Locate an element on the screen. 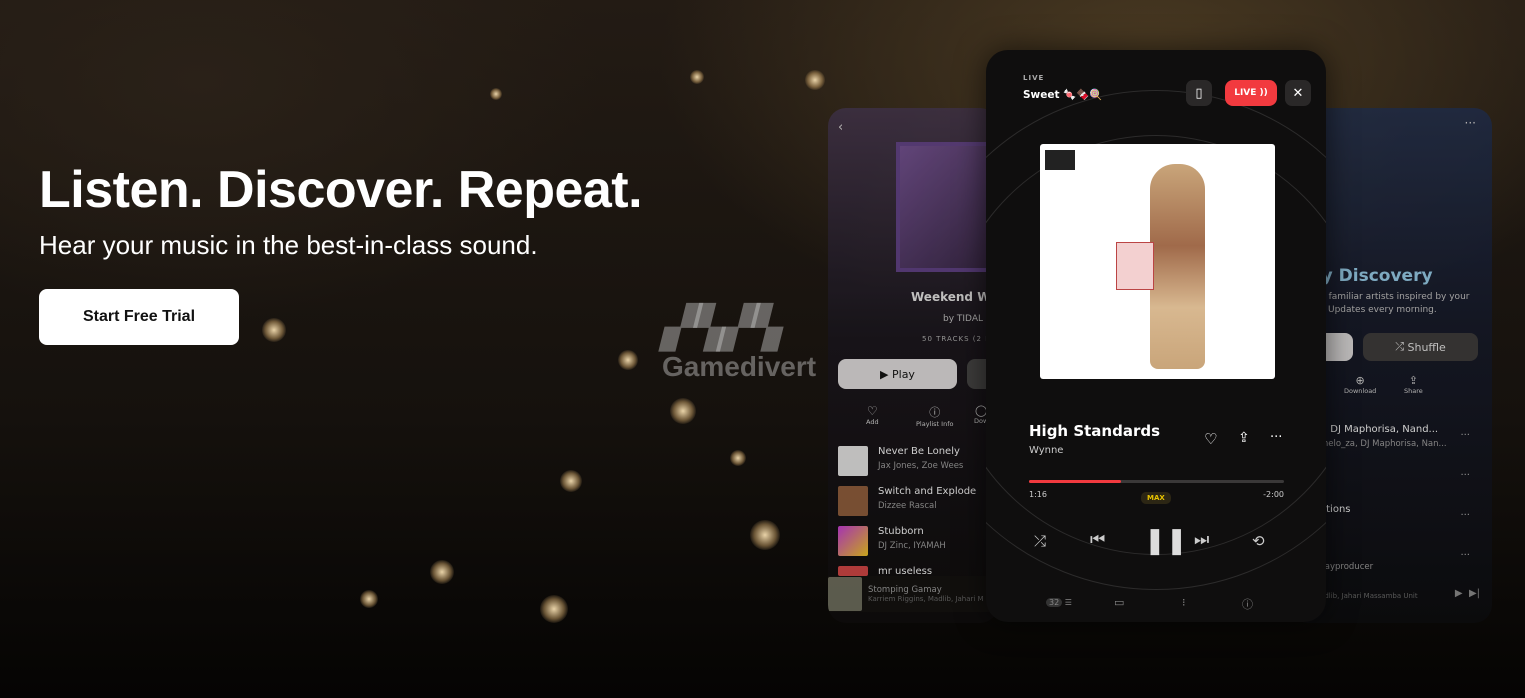 The width and height of the screenshot is (1525, 698). progress-fill is located at coordinates (1075, 481).